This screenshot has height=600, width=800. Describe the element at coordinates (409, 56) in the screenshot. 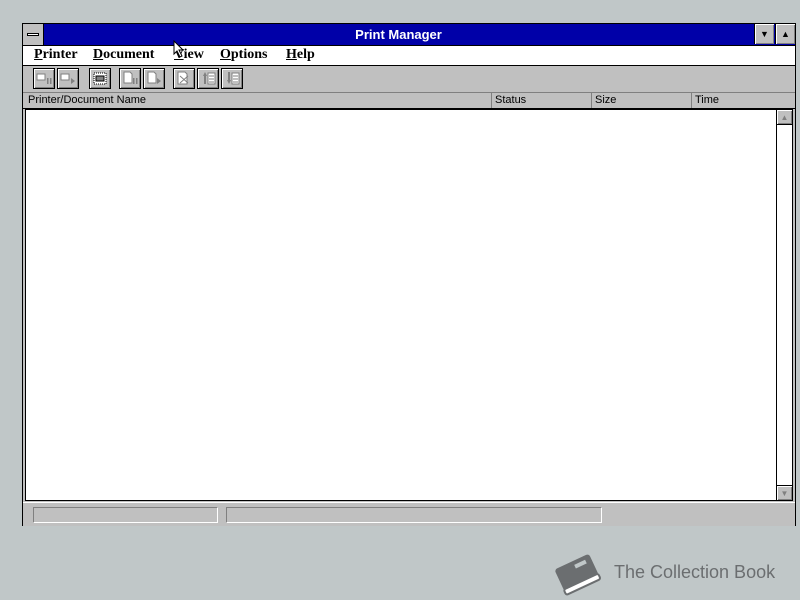

I see `menu-bar: Printer Document View Options Help` at that location.